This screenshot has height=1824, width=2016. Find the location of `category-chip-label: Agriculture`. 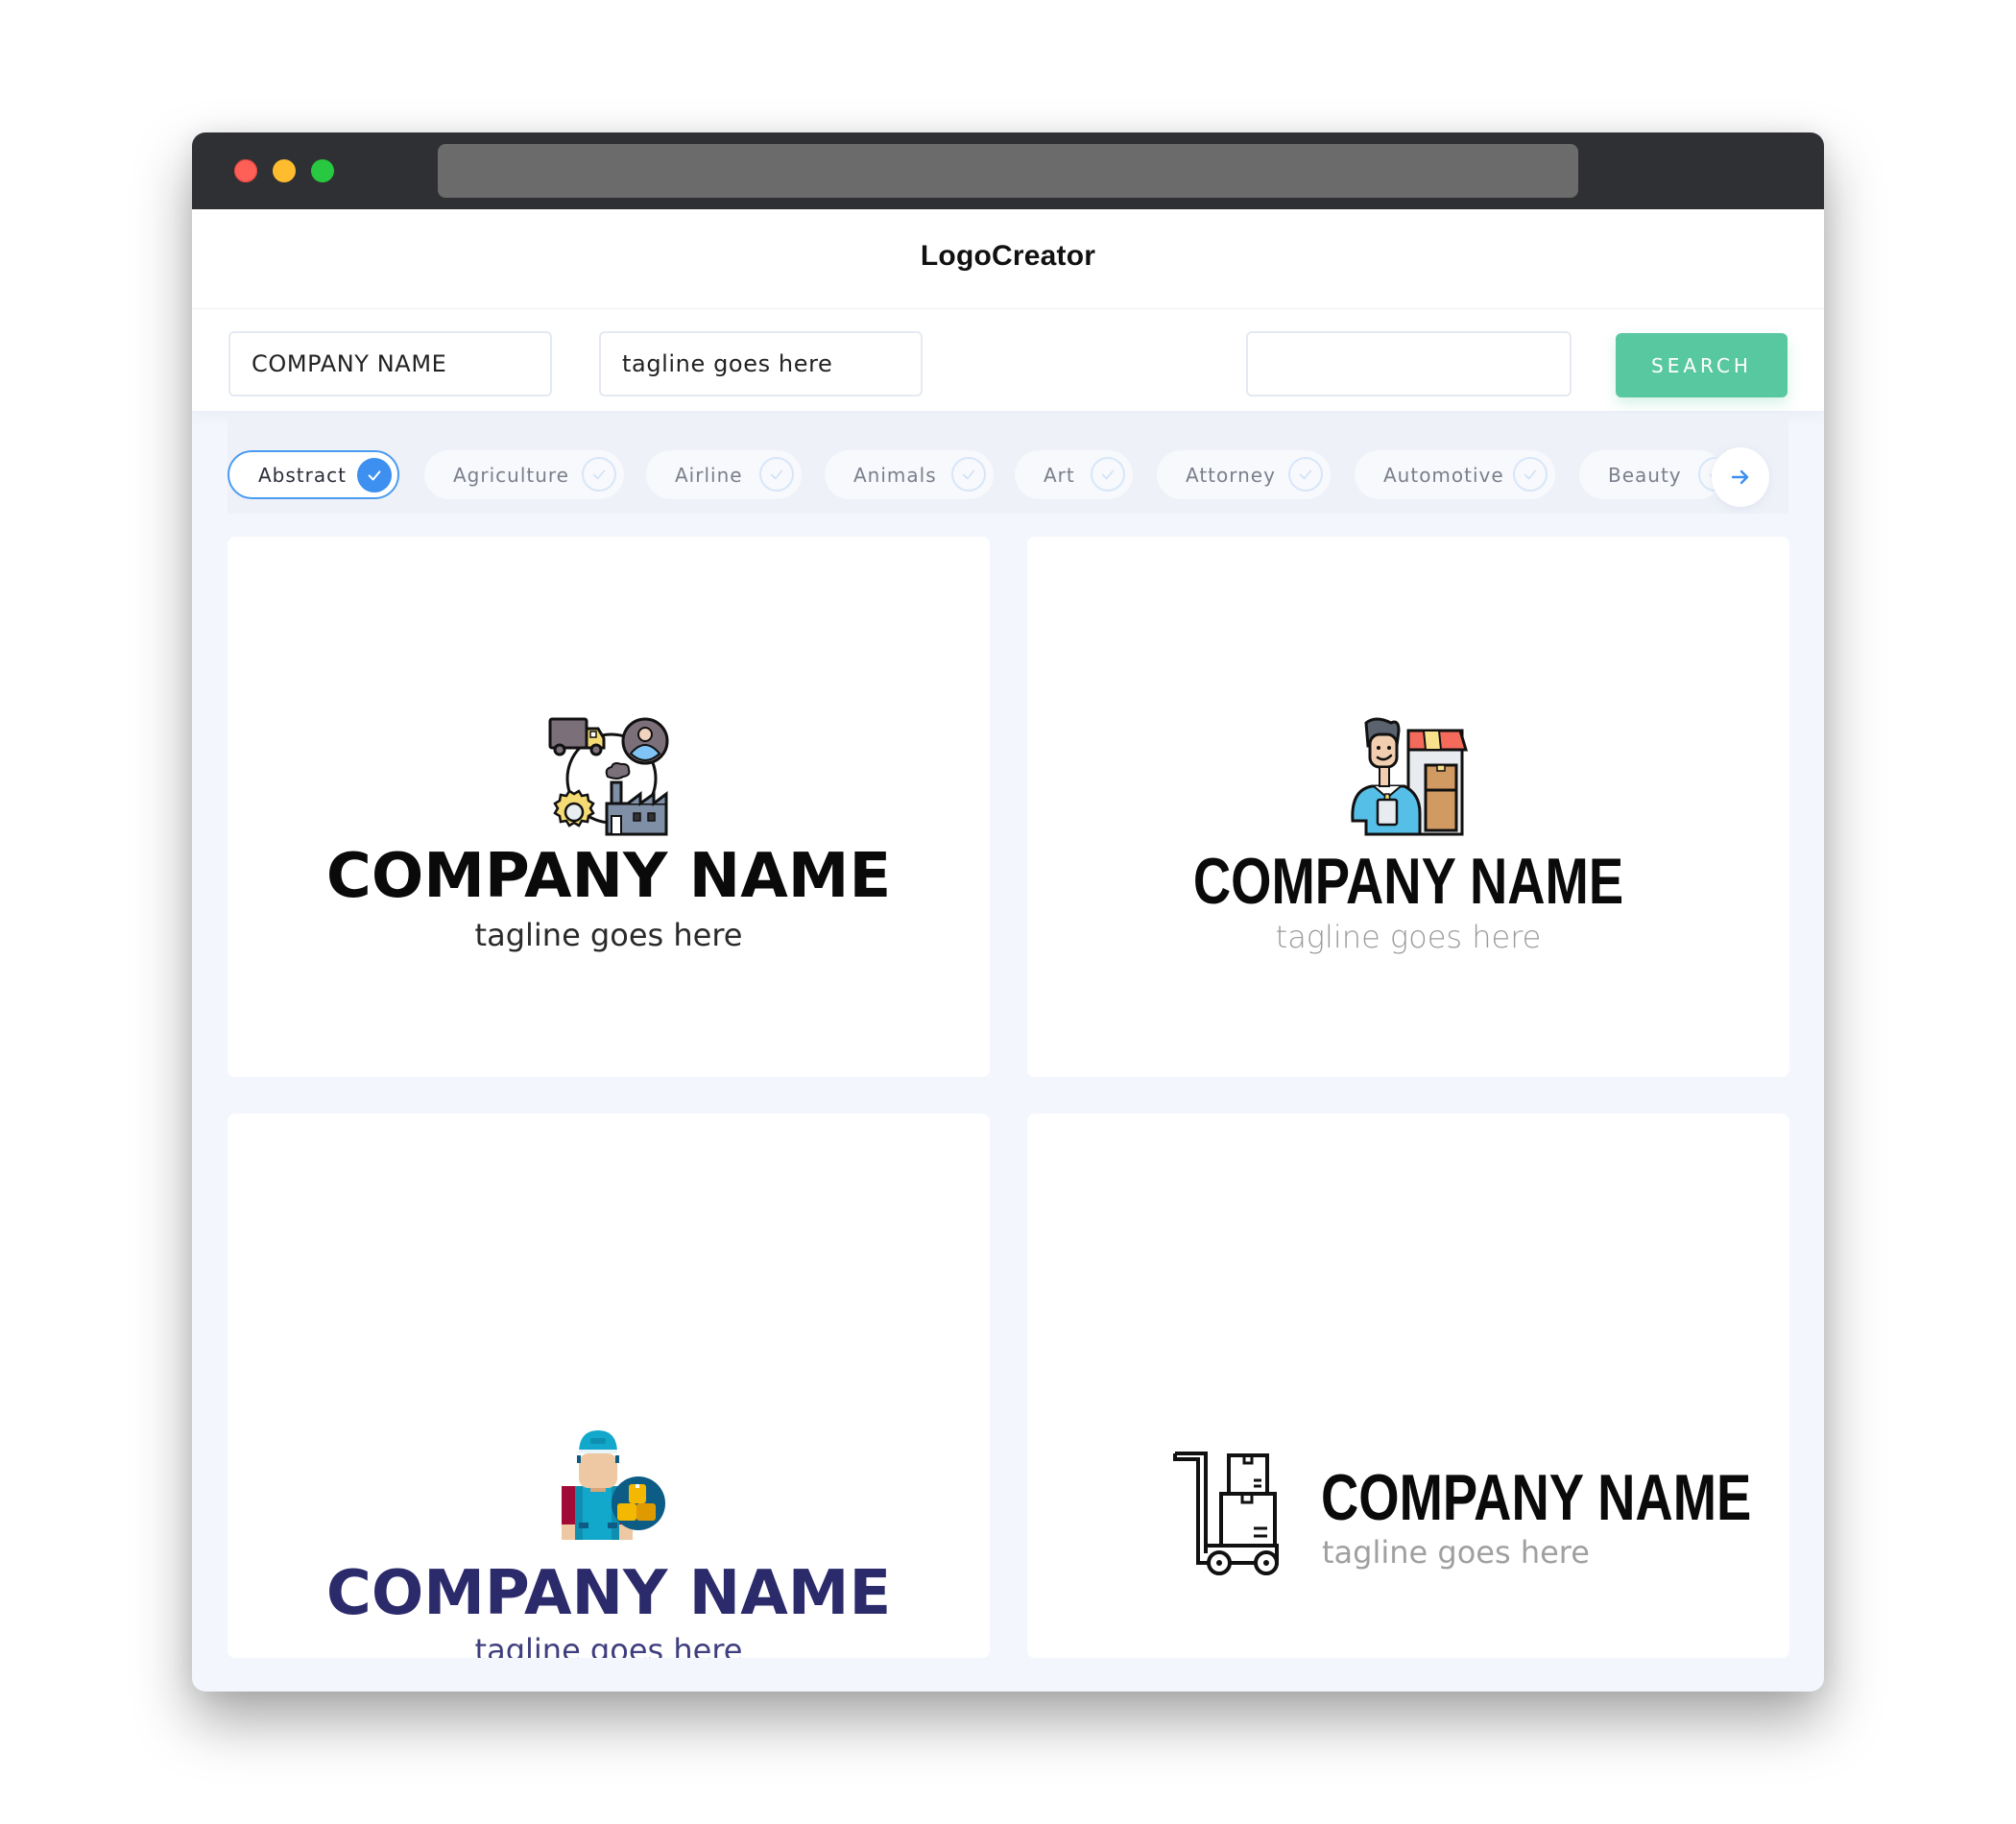

category-chip-label: Agriculture is located at coordinates (511, 475).